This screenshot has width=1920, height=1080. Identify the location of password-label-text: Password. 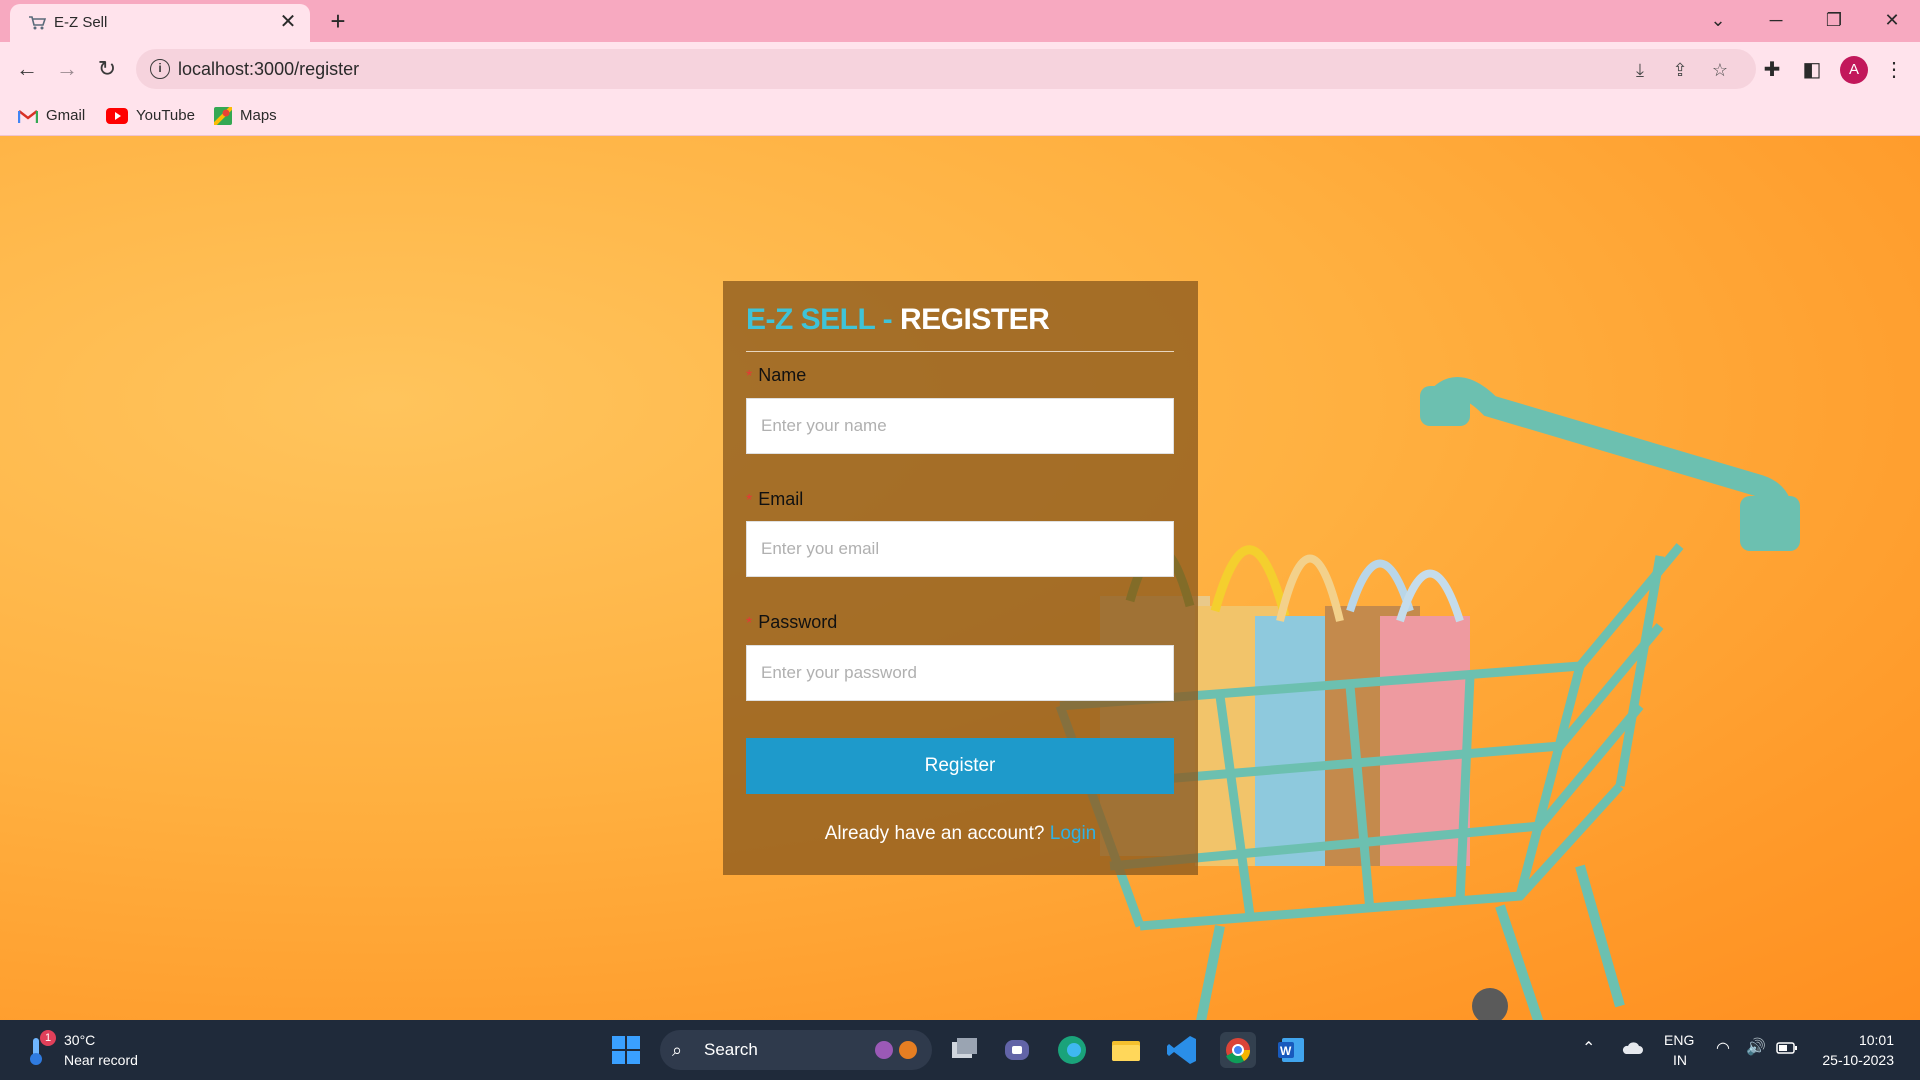
(798, 622).